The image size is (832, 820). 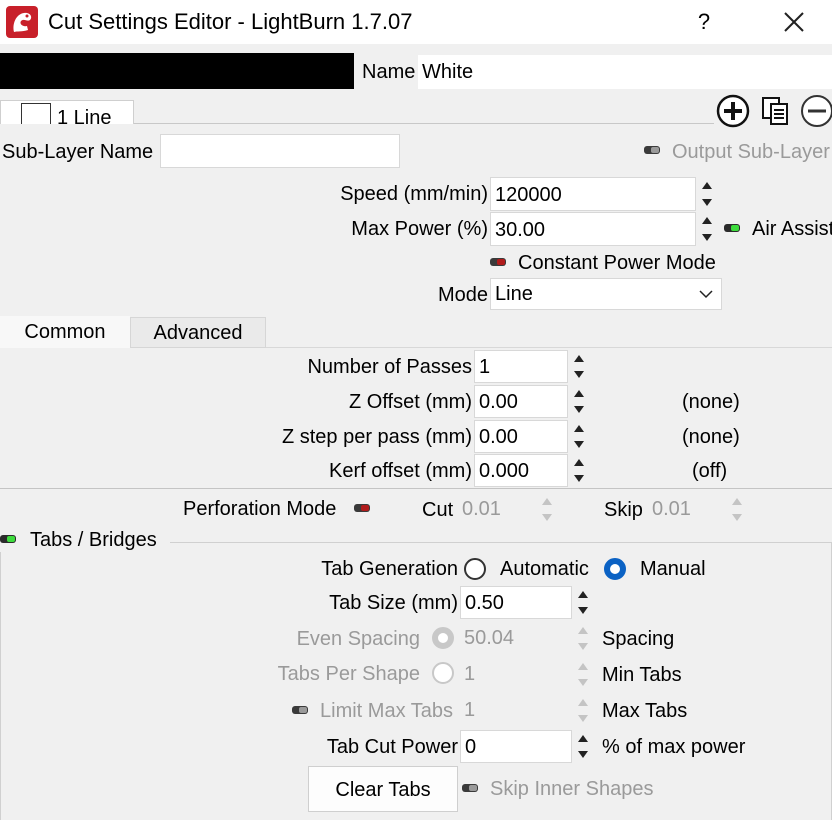 I want to click on spacing-unit-label: Spacing, so click(x=638, y=639).